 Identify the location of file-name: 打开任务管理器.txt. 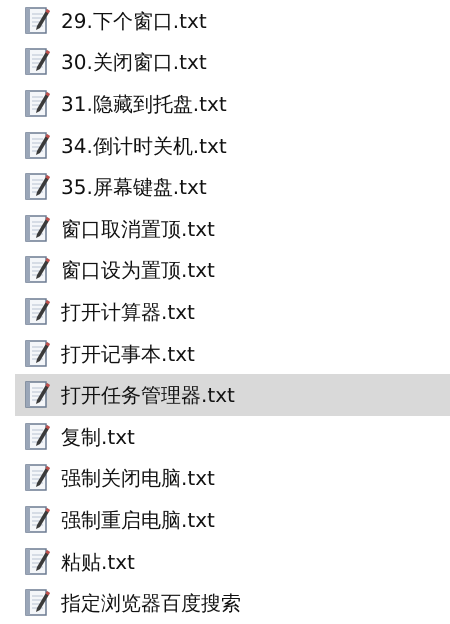
(148, 396).